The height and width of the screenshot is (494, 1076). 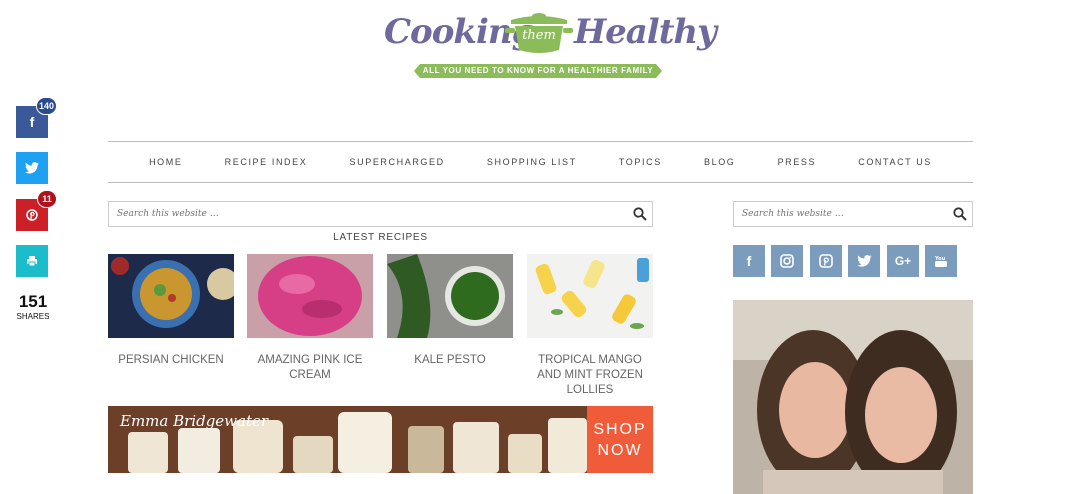 What do you see at coordinates (397, 162) in the screenshot?
I see `nav-item-supercharged: SUPERCHARGED` at bounding box center [397, 162].